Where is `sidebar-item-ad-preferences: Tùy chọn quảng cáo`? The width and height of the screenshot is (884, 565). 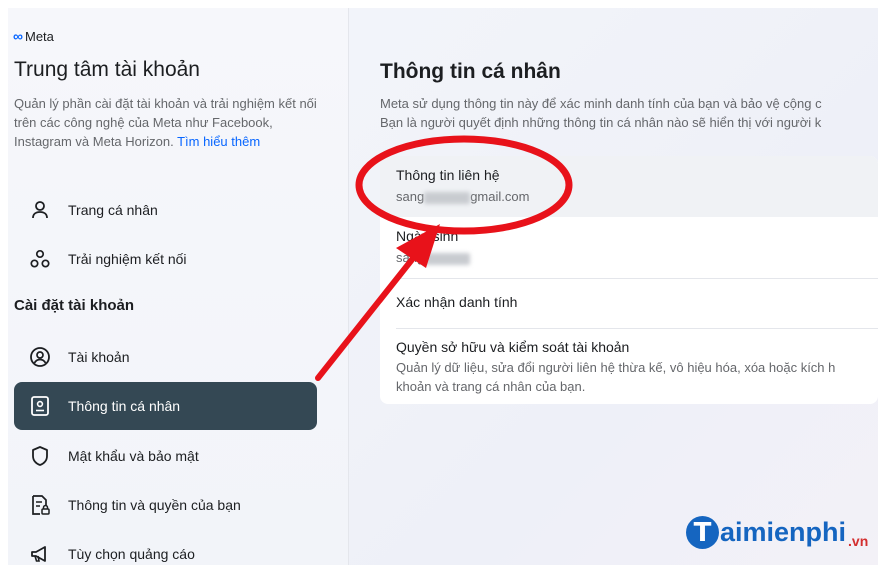 sidebar-item-ad-preferences: Tùy chọn quảng cáo is located at coordinates (165, 547).